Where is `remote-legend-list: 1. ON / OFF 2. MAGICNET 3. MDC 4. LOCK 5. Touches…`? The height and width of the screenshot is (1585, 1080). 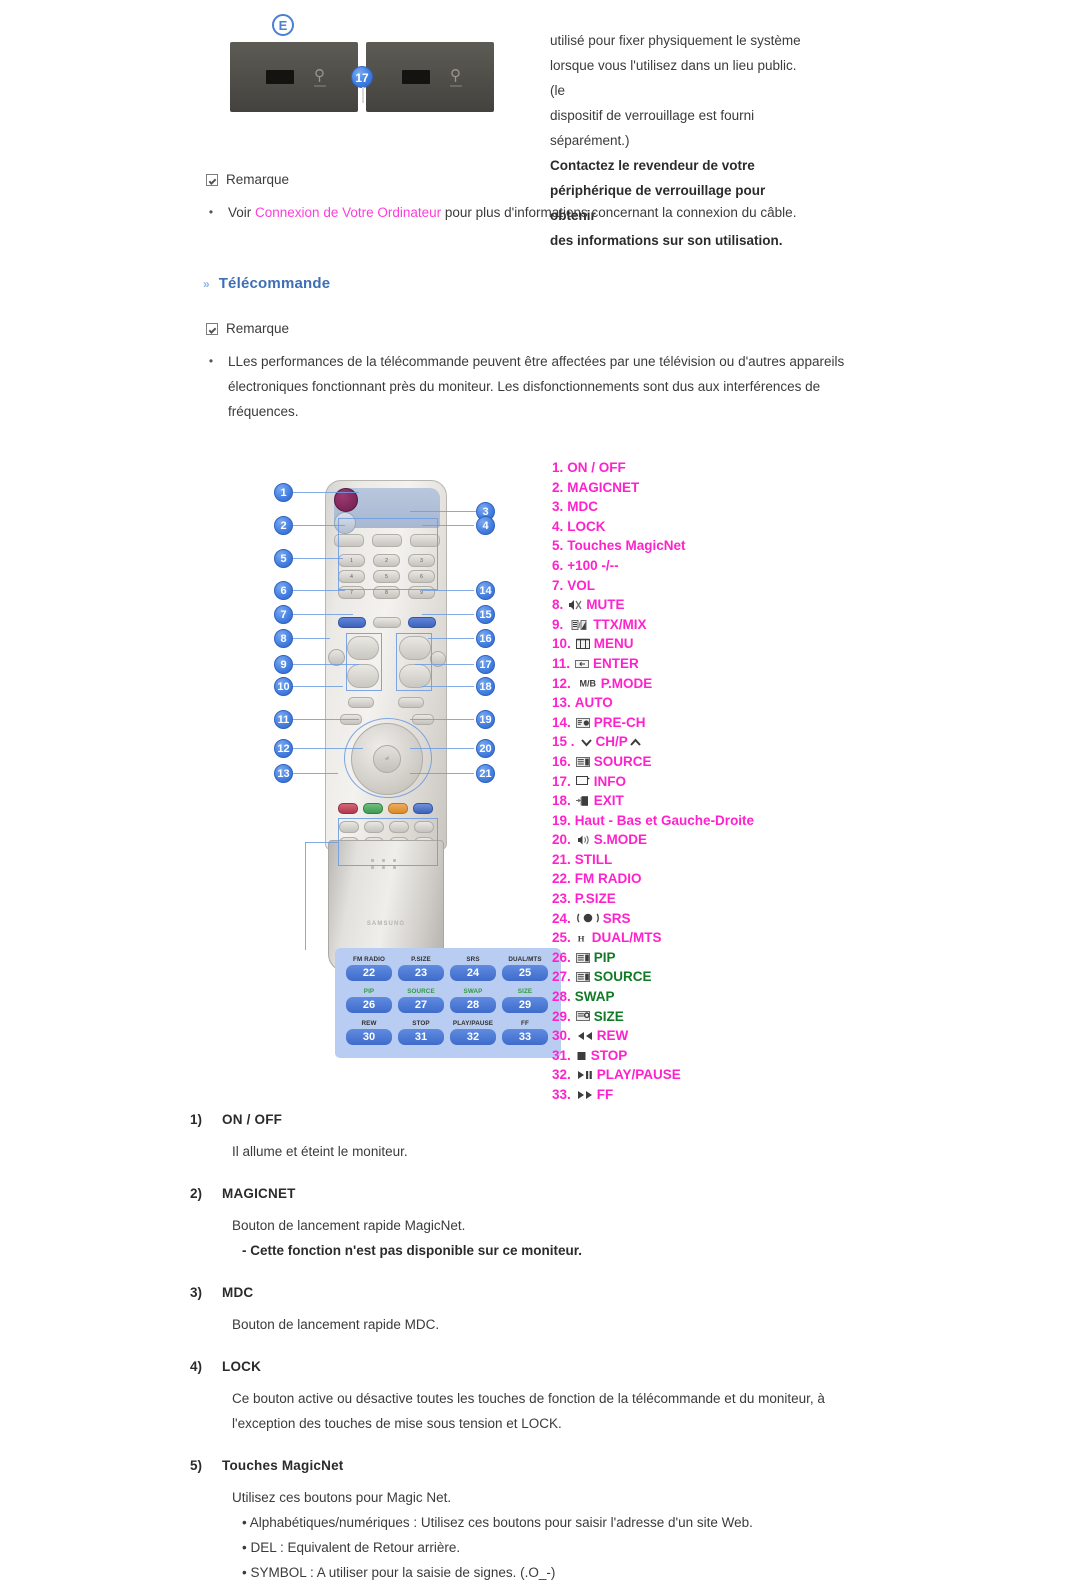 remote-legend-list: 1. ON / OFF 2. MAGICNET 3. MDC 4. LOCK 5. Touches… is located at coordinates (697, 781).